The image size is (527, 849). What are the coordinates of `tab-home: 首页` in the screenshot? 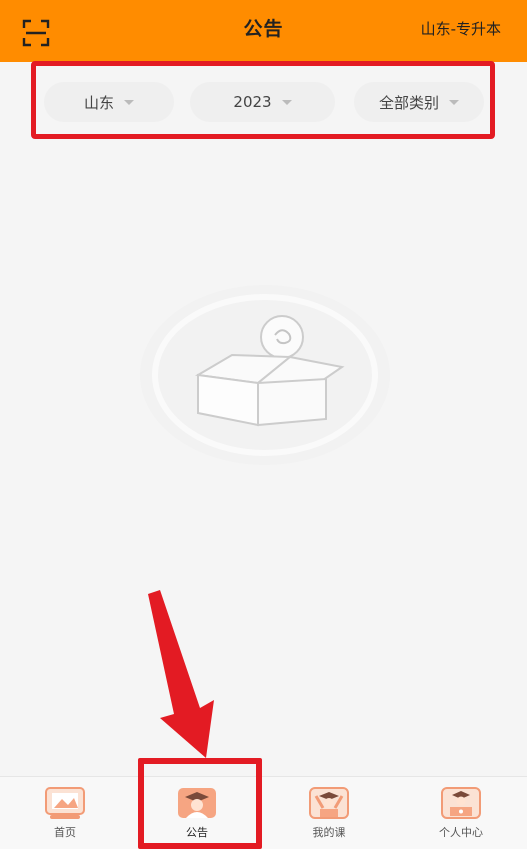 It's located at (65, 816).